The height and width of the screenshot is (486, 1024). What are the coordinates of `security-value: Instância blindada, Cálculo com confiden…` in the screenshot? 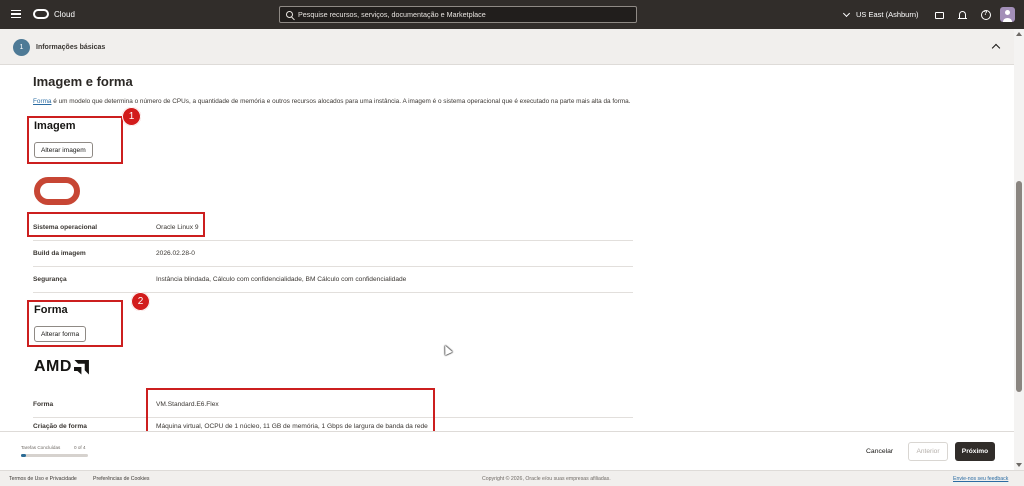 It's located at (281, 279).